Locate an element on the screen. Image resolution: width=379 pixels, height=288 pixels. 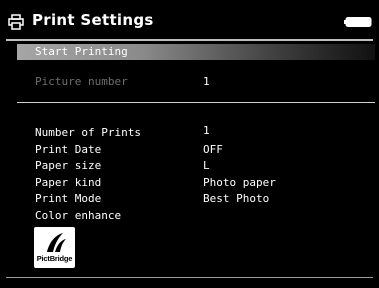
printer-icon is located at coordinates (16, 22).